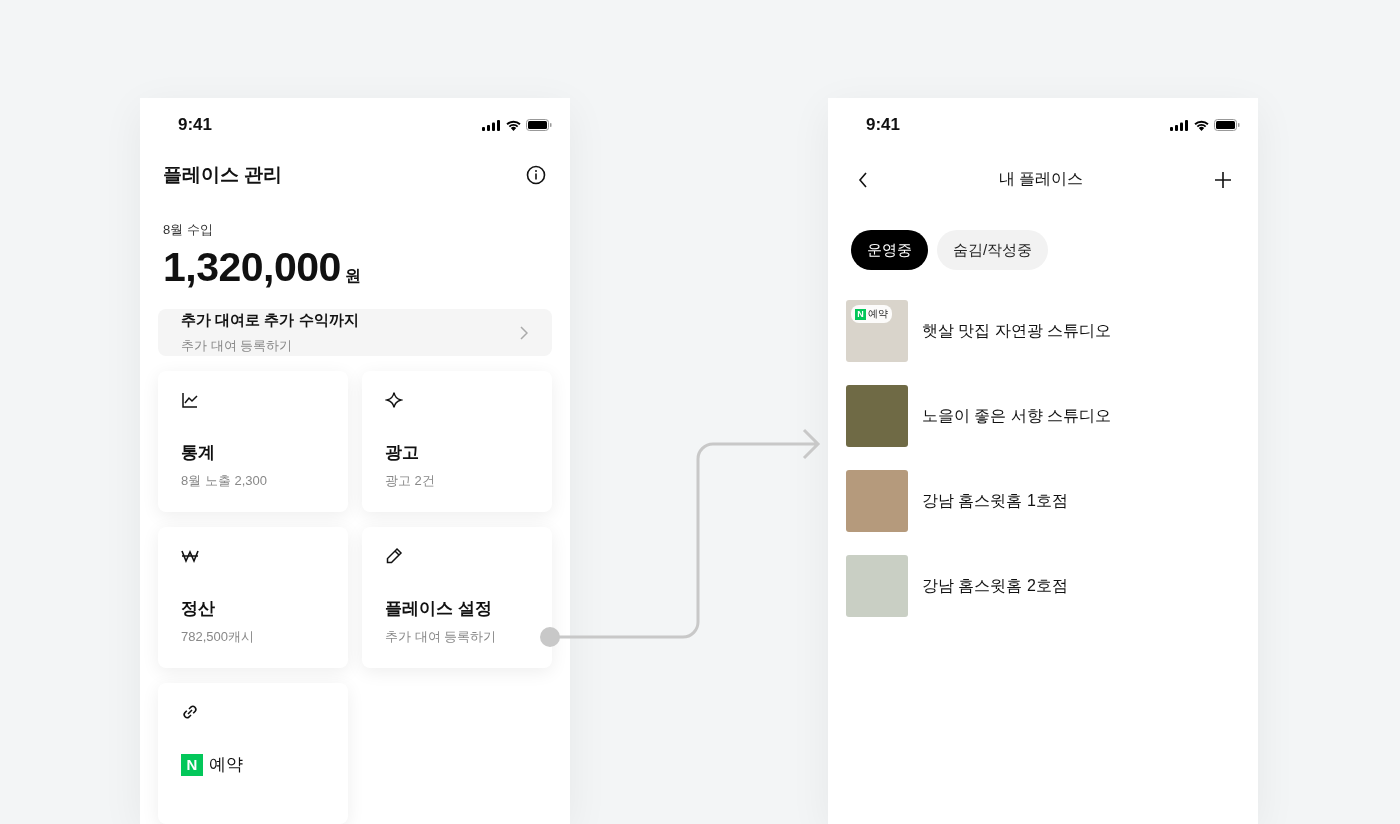  Describe the element at coordinates (394, 556) in the screenshot. I see `pencil-icon` at that location.